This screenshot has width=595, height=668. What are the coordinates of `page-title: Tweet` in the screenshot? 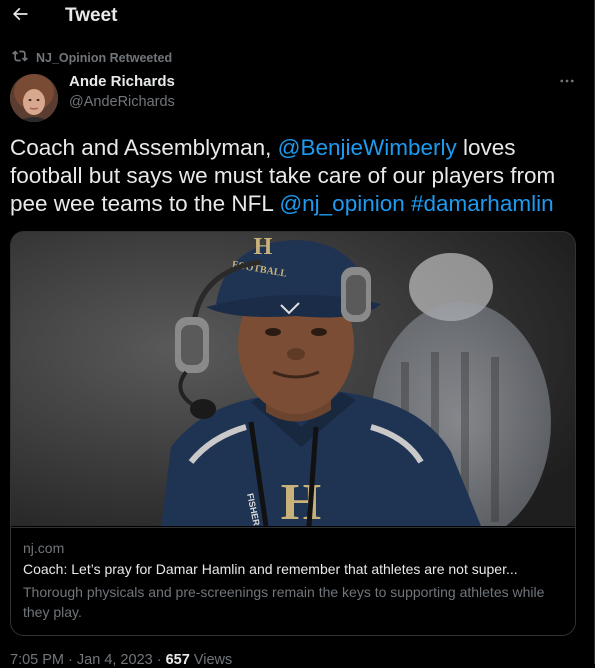 It's located at (91, 15).